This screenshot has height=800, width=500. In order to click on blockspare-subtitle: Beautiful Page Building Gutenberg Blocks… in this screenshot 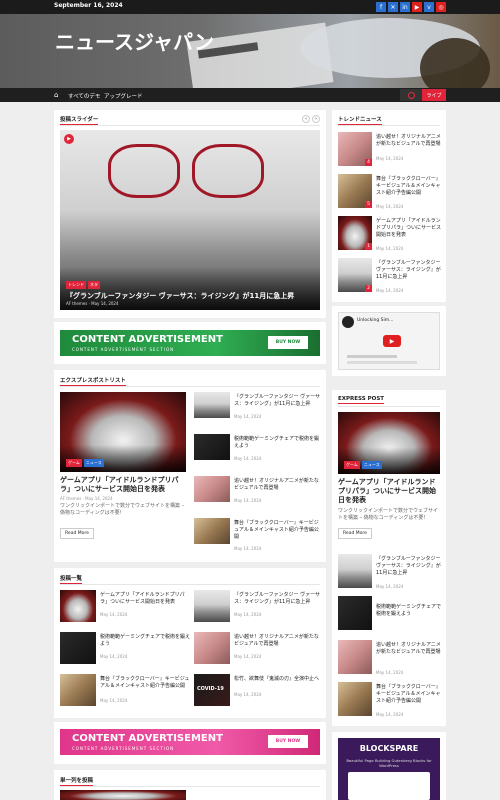, I will do `click(389, 763)`.